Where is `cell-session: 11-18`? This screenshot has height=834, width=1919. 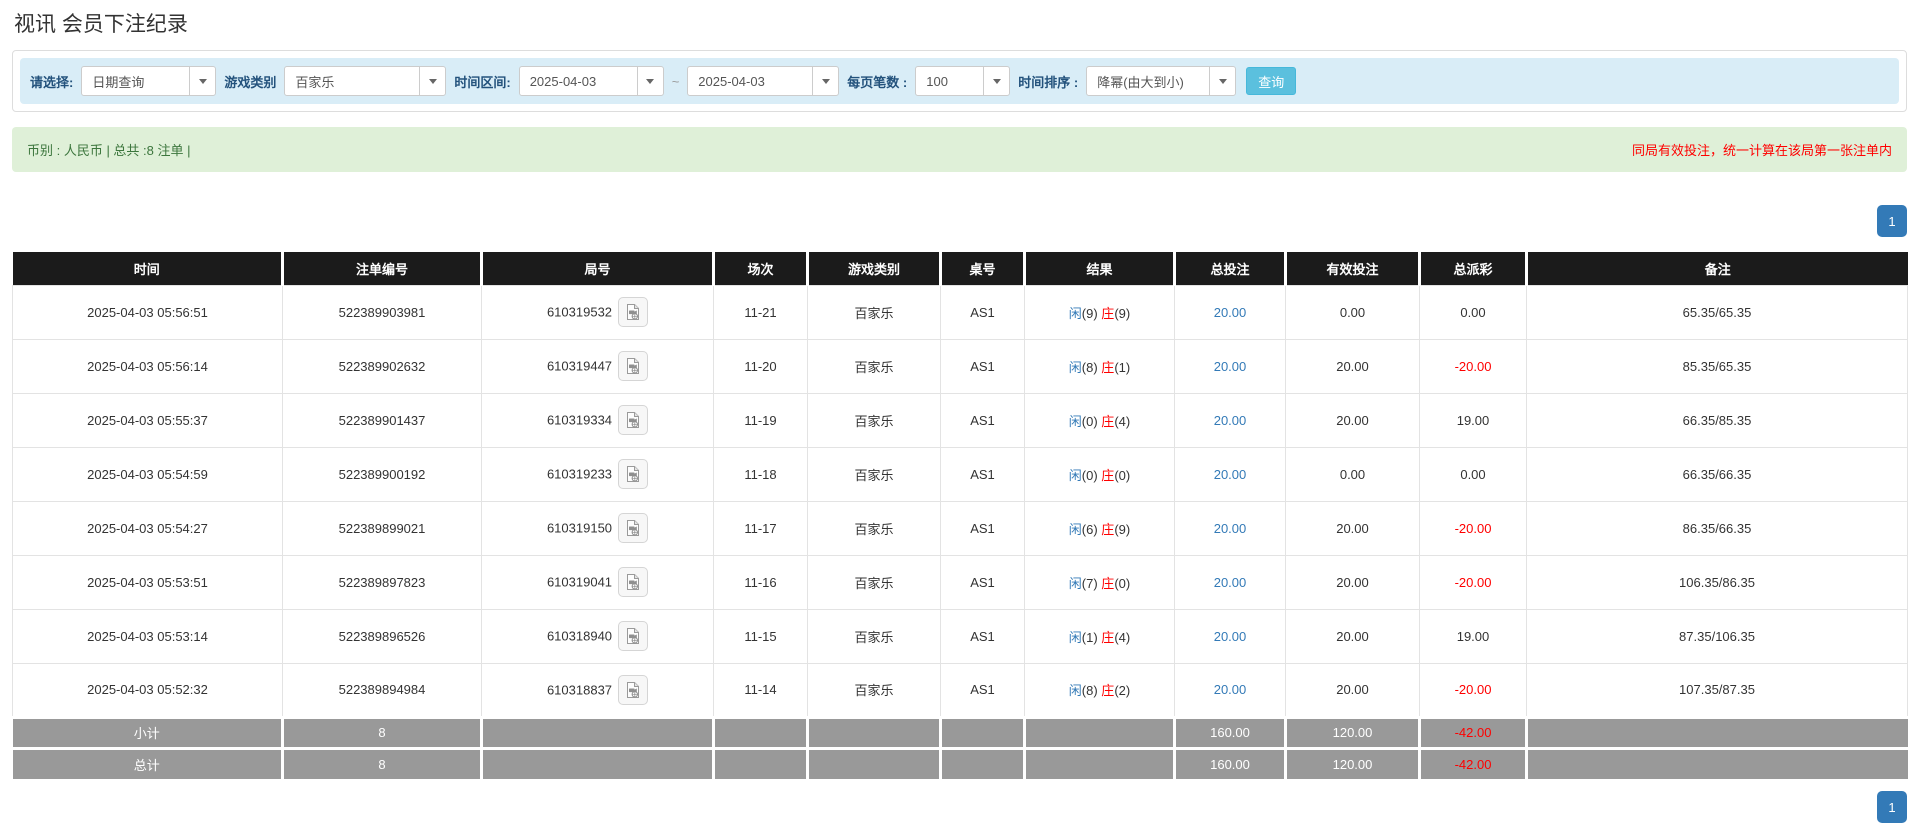 cell-session: 11-18 is located at coordinates (760, 474).